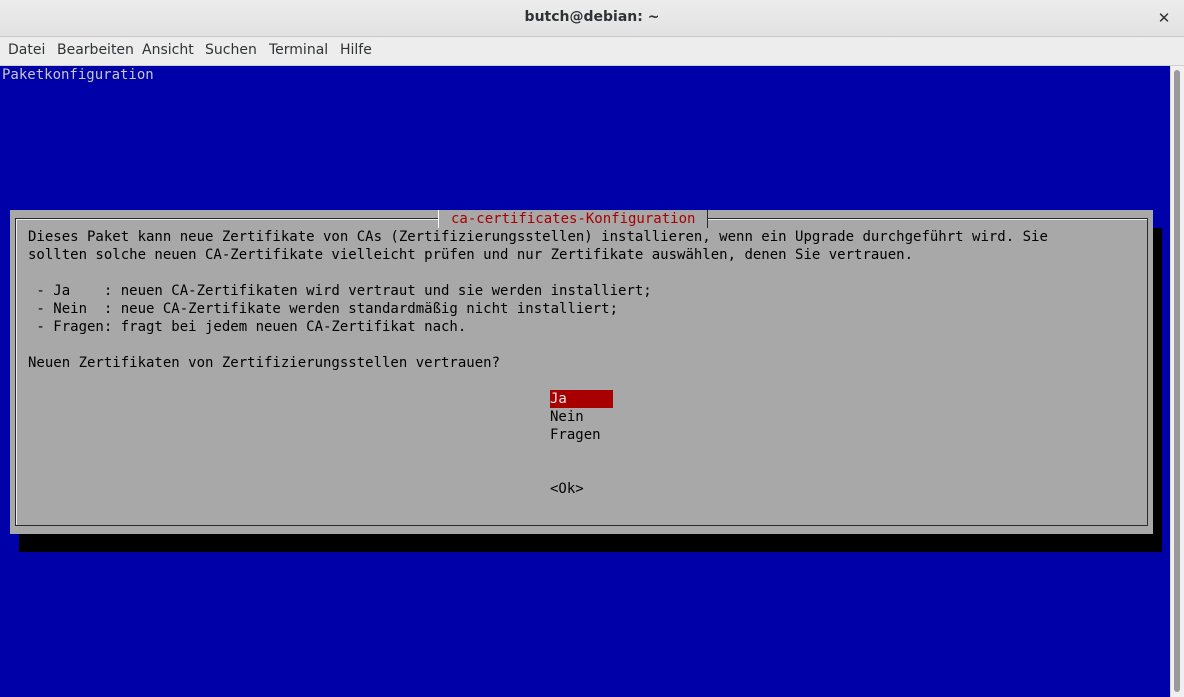  What do you see at coordinates (567, 417) in the screenshot?
I see `option-nein: Nein` at bounding box center [567, 417].